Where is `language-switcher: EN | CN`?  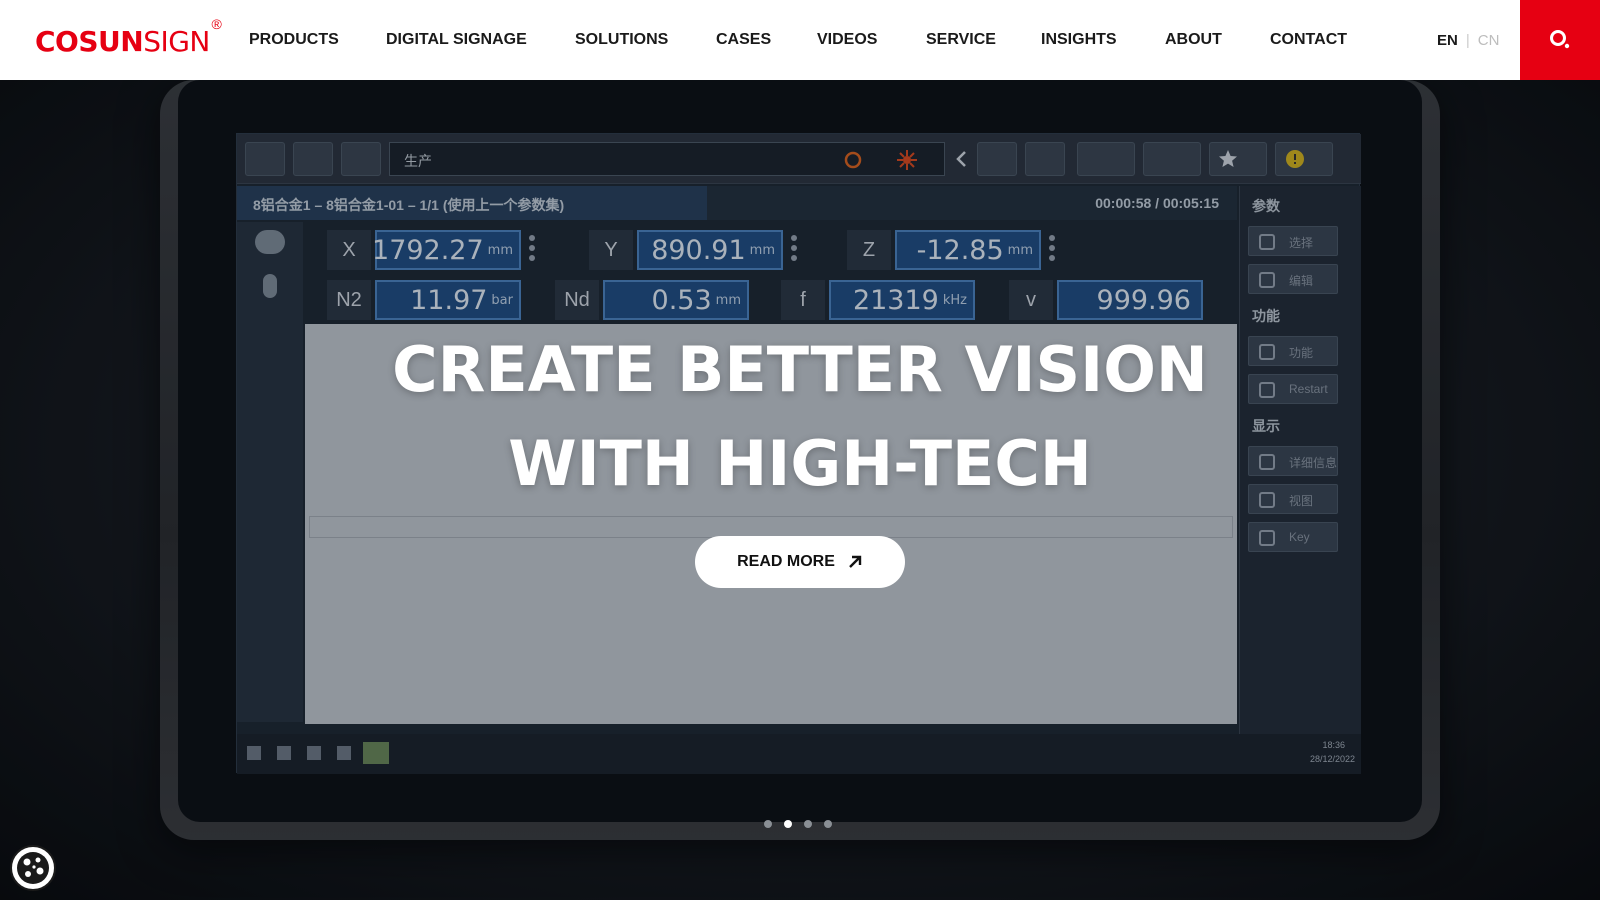
language-switcher: EN | CN is located at coordinates (1468, 40).